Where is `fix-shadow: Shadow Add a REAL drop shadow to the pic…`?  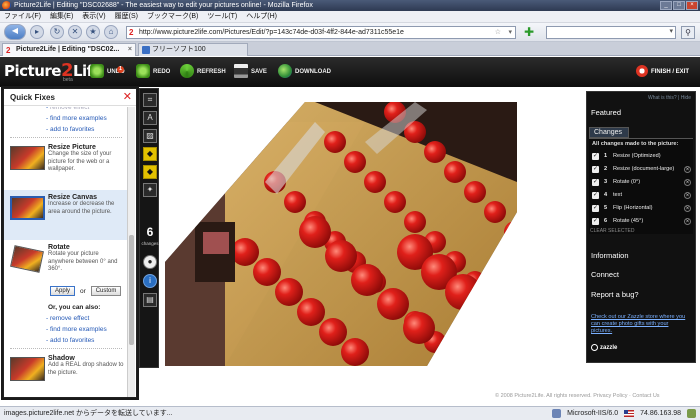 fix-shadow: Shadow Add a REAL drop shadow to the pic… is located at coordinates (66, 374).